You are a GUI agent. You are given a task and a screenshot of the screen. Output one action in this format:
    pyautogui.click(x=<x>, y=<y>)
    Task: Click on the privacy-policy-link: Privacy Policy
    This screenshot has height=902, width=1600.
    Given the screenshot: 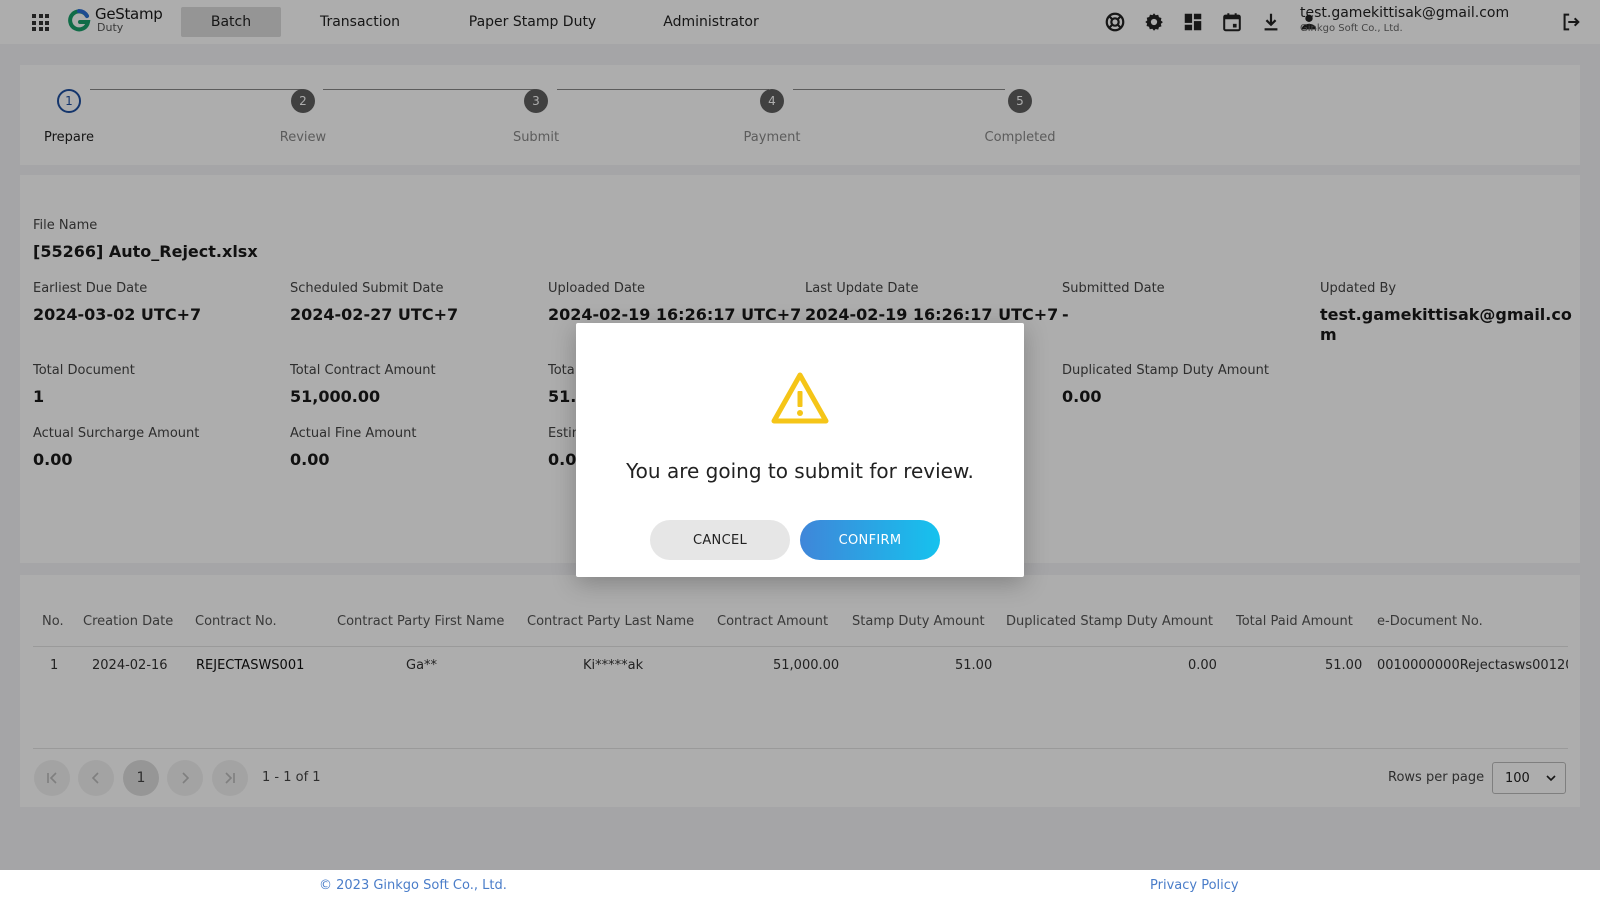 What is the action you would take?
    pyautogui.click(x=1194, y=885)
    